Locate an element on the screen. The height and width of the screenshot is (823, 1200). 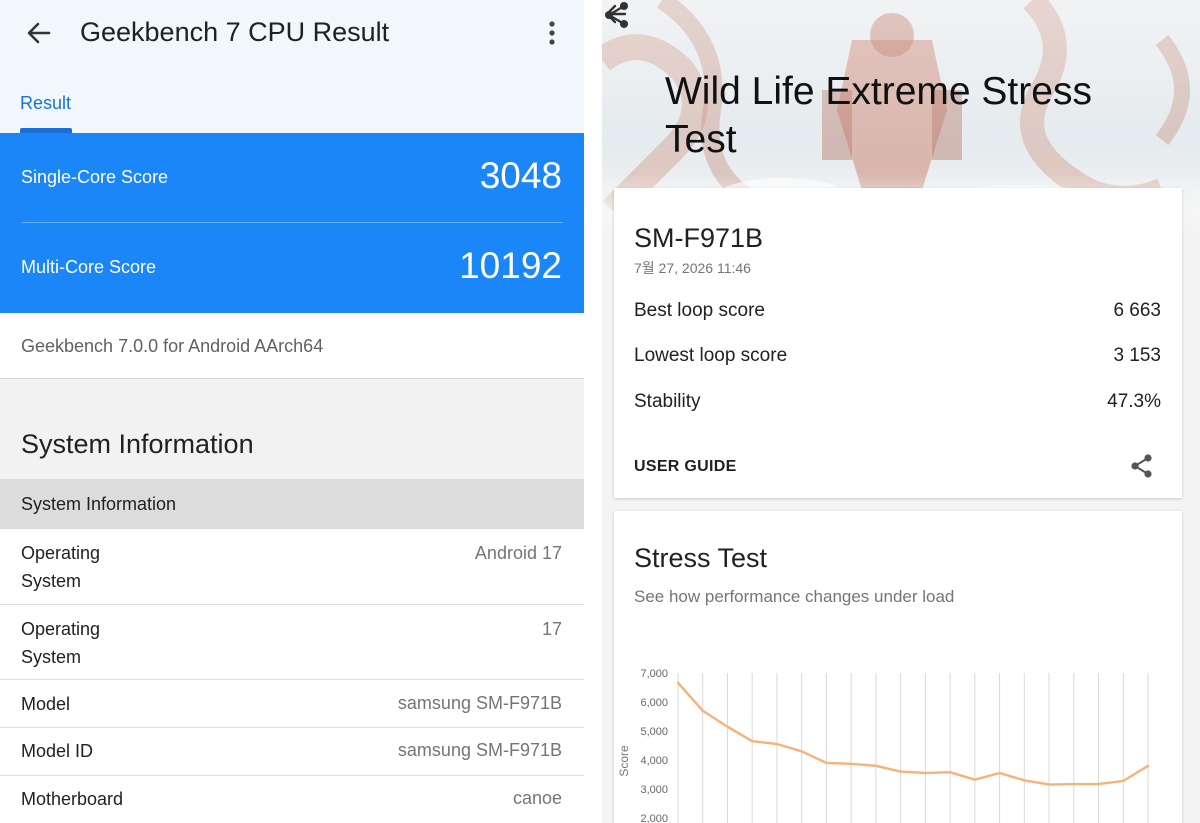
row-key: Model ID is located at coordinates (57, 751).